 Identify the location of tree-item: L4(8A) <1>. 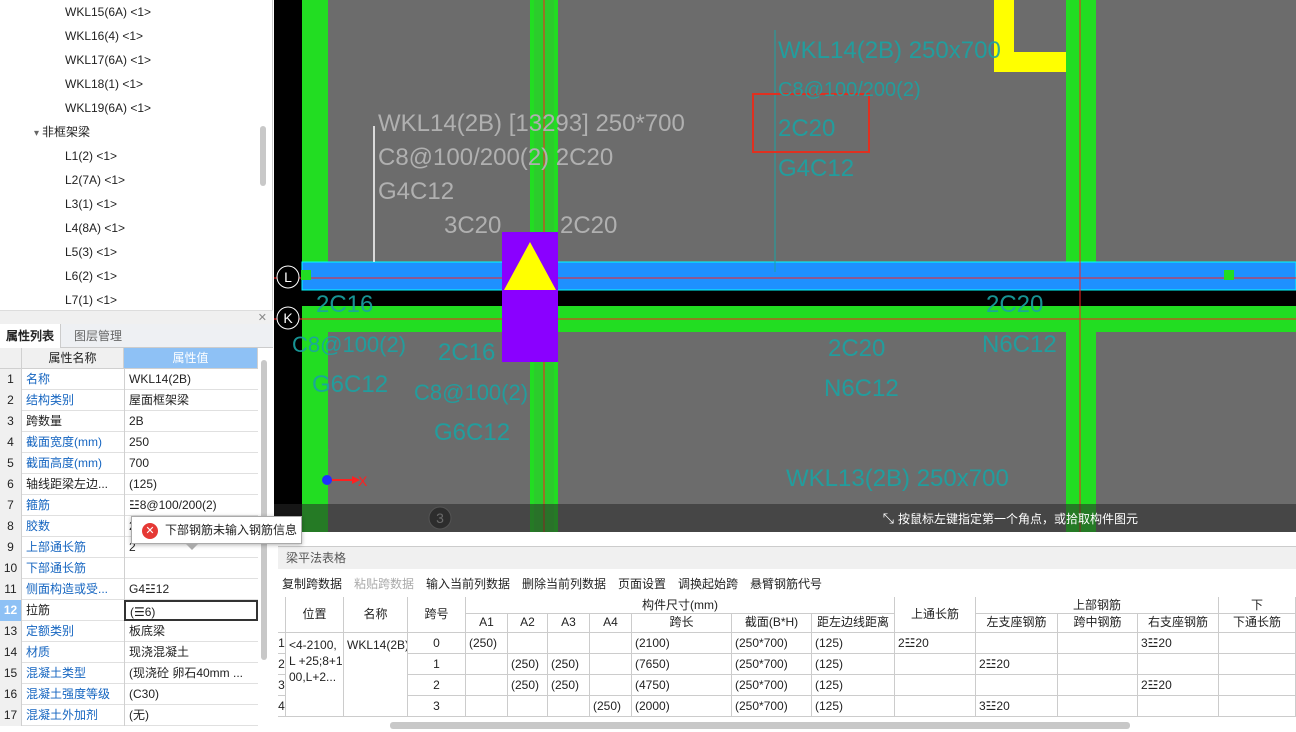
(95, 228).